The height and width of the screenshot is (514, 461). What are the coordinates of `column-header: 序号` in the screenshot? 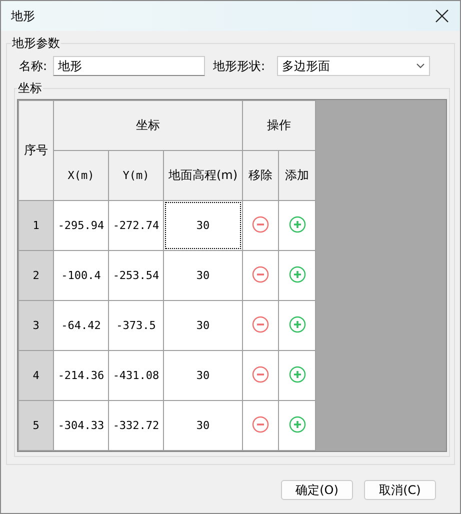 It's located at (36, 150).